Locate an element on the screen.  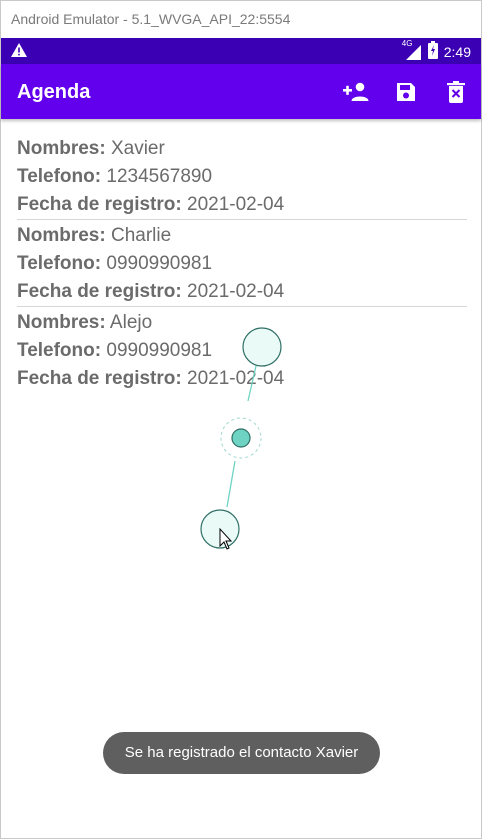
contact-name-row: Nombres: Alejo is located at coordinates (242, 323).